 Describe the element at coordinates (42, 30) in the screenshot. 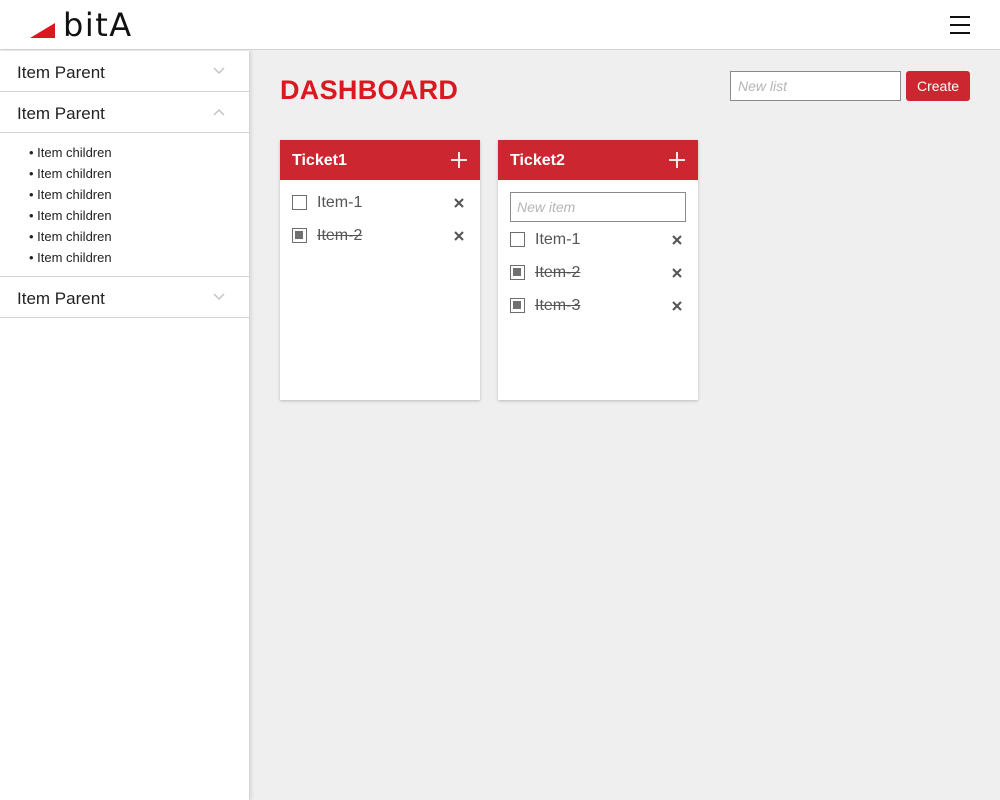

I see `logo-triangle-icon` at that location.